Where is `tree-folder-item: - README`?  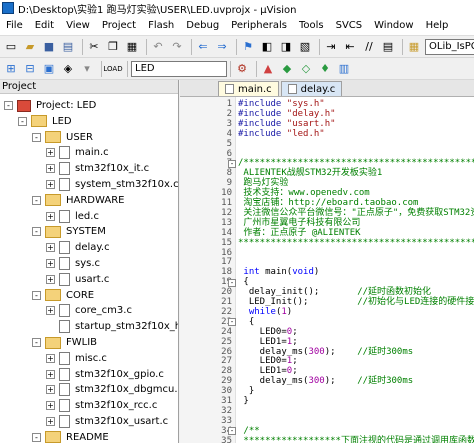 tree-folder-item: - README is located at coordinates (70, 435).